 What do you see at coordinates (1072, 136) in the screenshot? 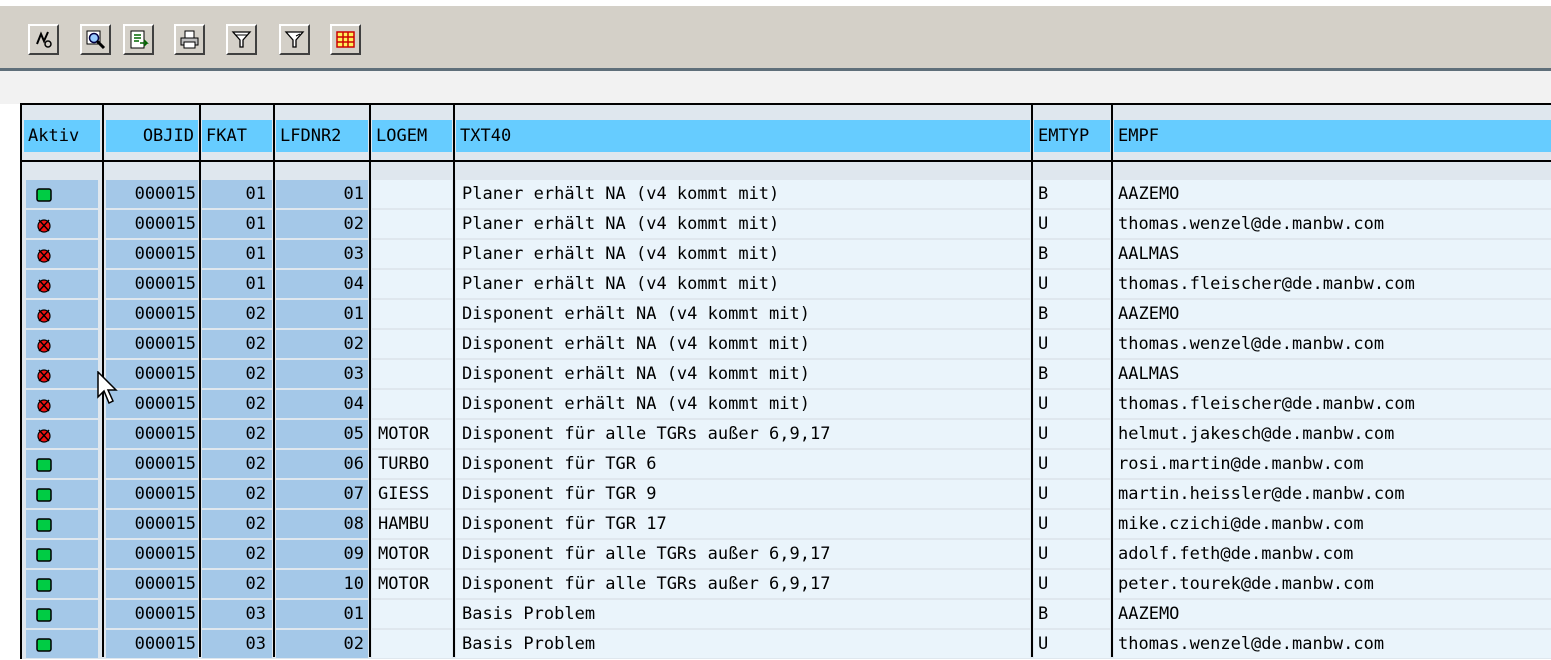
I see `col-header-emtyp: EMTYP` at bounding box center [1072, 136].